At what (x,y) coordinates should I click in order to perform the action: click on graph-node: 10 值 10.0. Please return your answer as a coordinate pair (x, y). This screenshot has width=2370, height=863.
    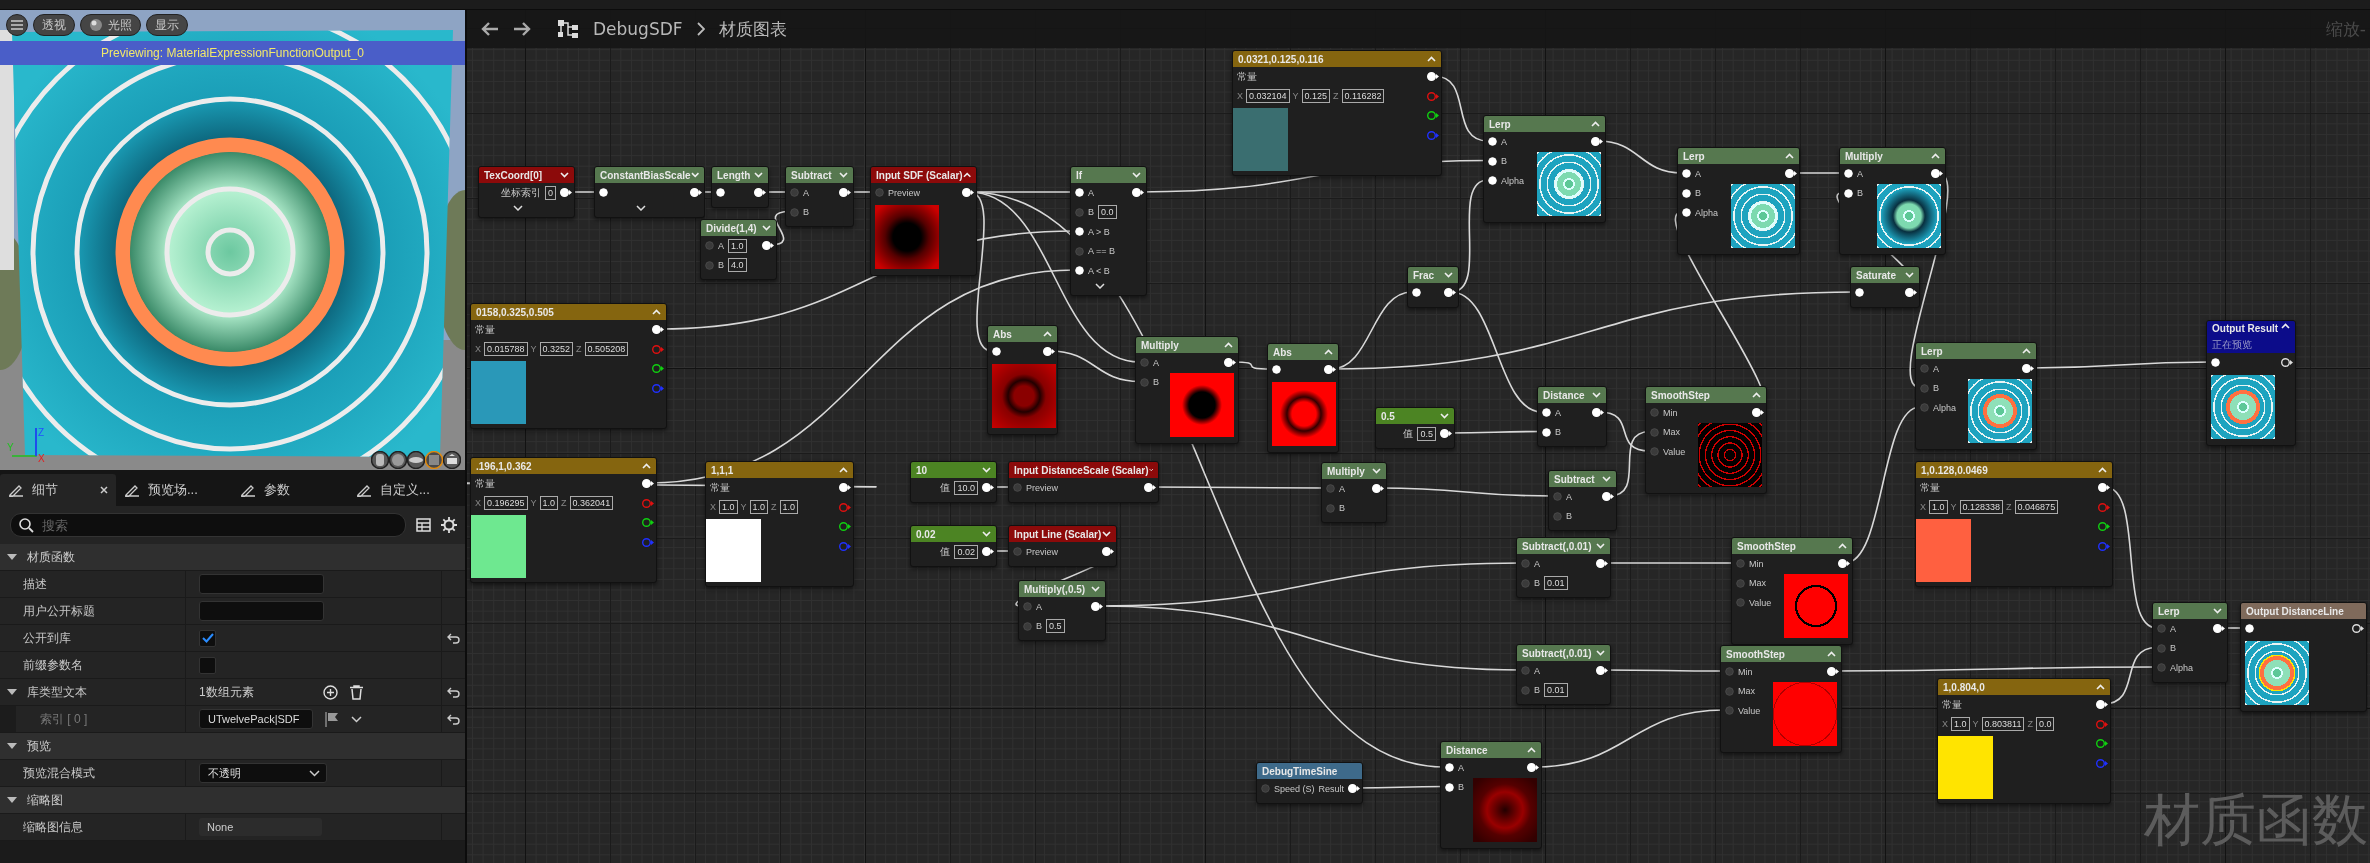
    Looking at the image, I should click on (953, 482).